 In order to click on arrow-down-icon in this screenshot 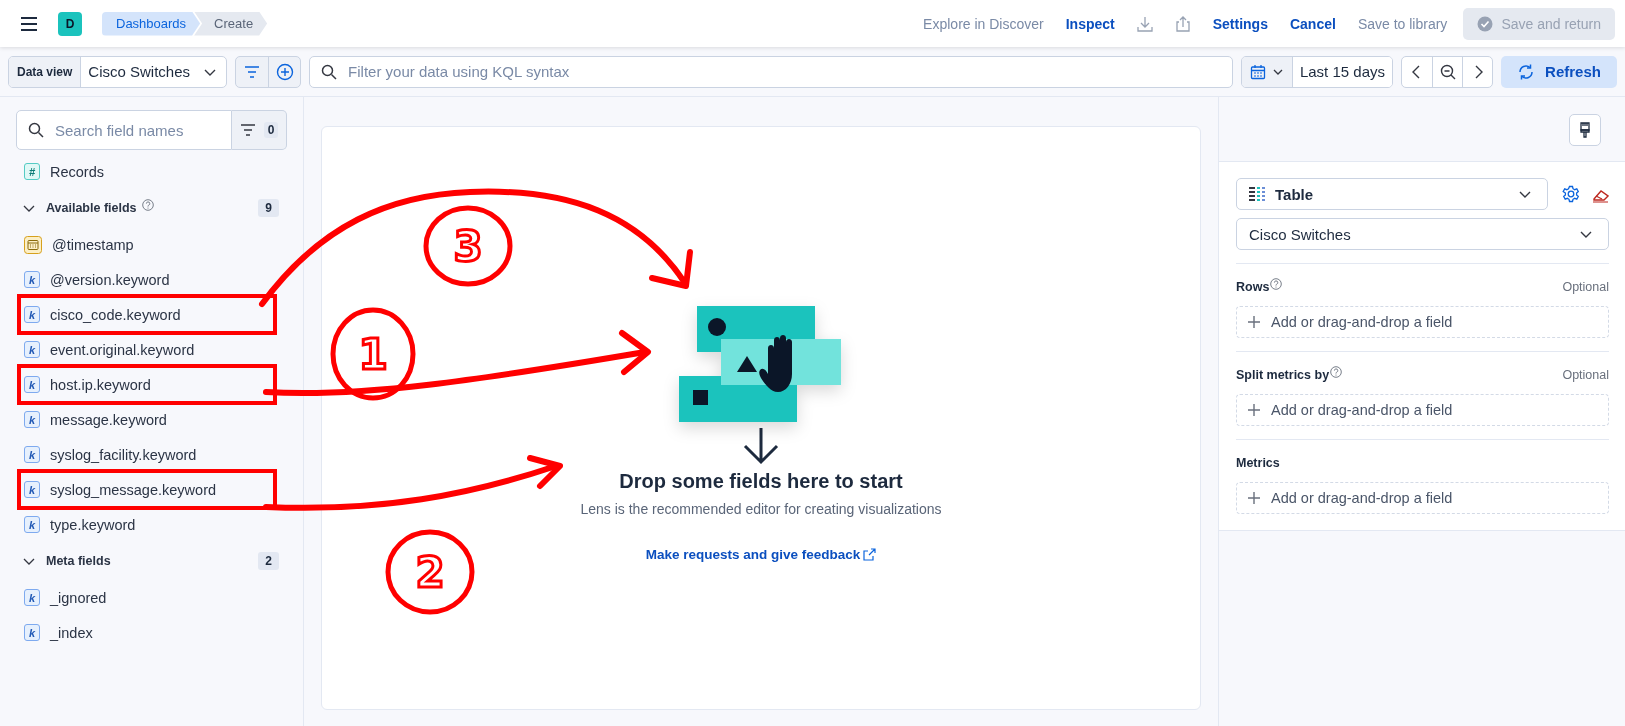, I will do `click(761, 446)`.